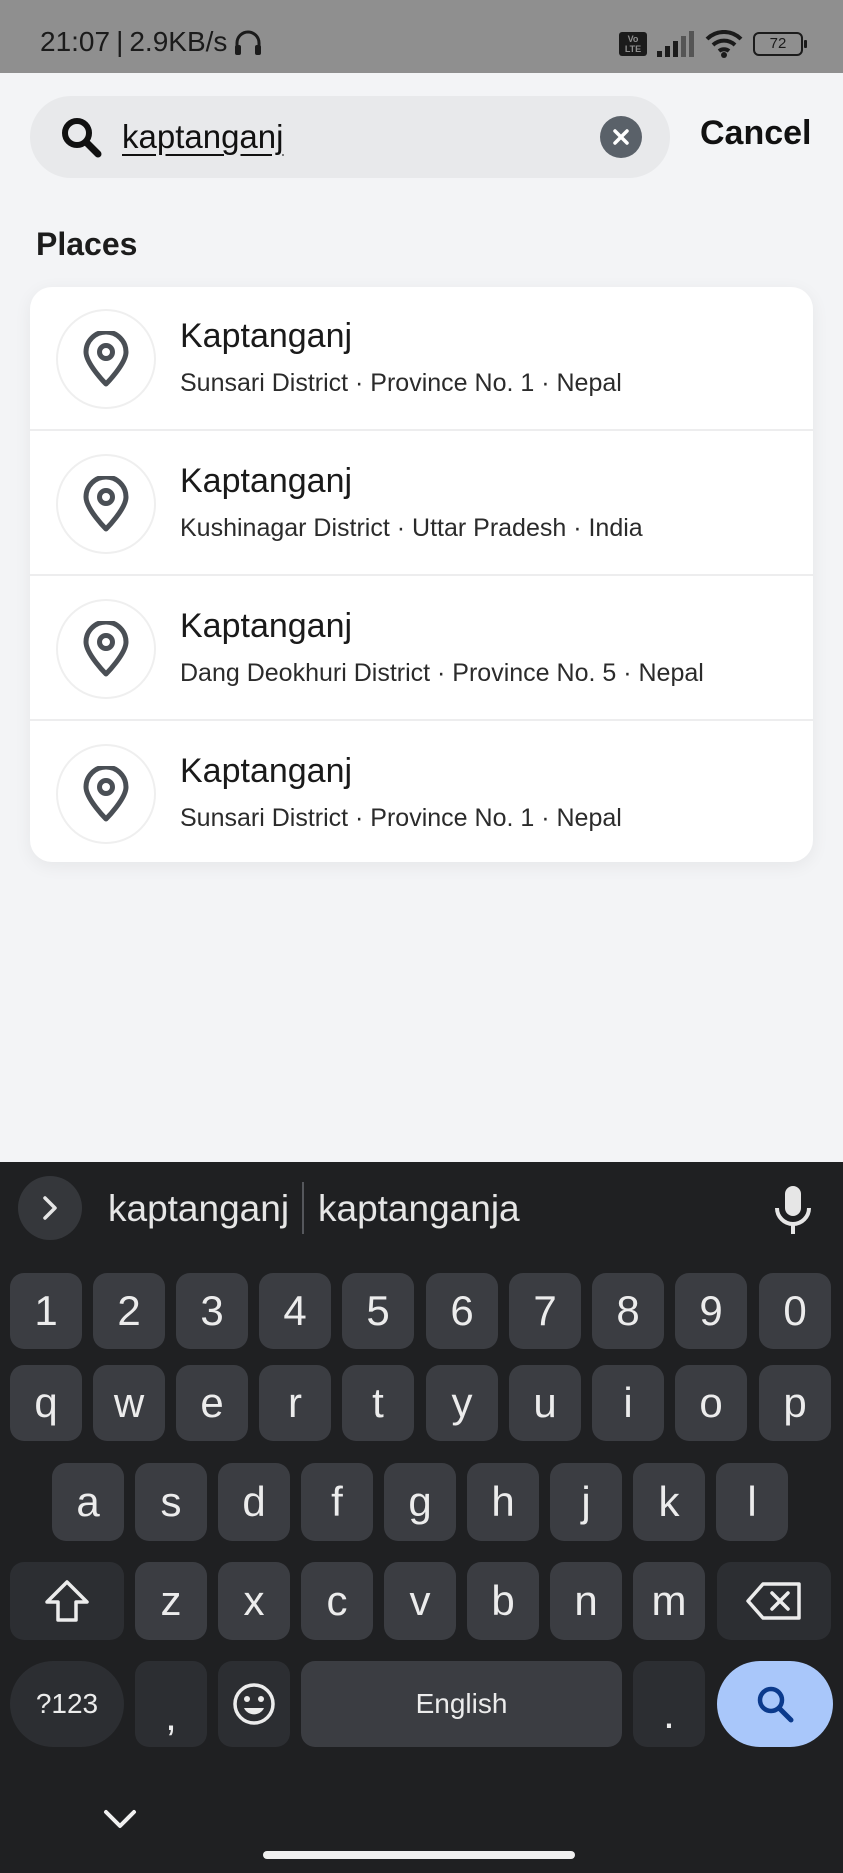 This screenshot has width=843, height=1873. I want to click on wifi-icon, so click(724, 44).